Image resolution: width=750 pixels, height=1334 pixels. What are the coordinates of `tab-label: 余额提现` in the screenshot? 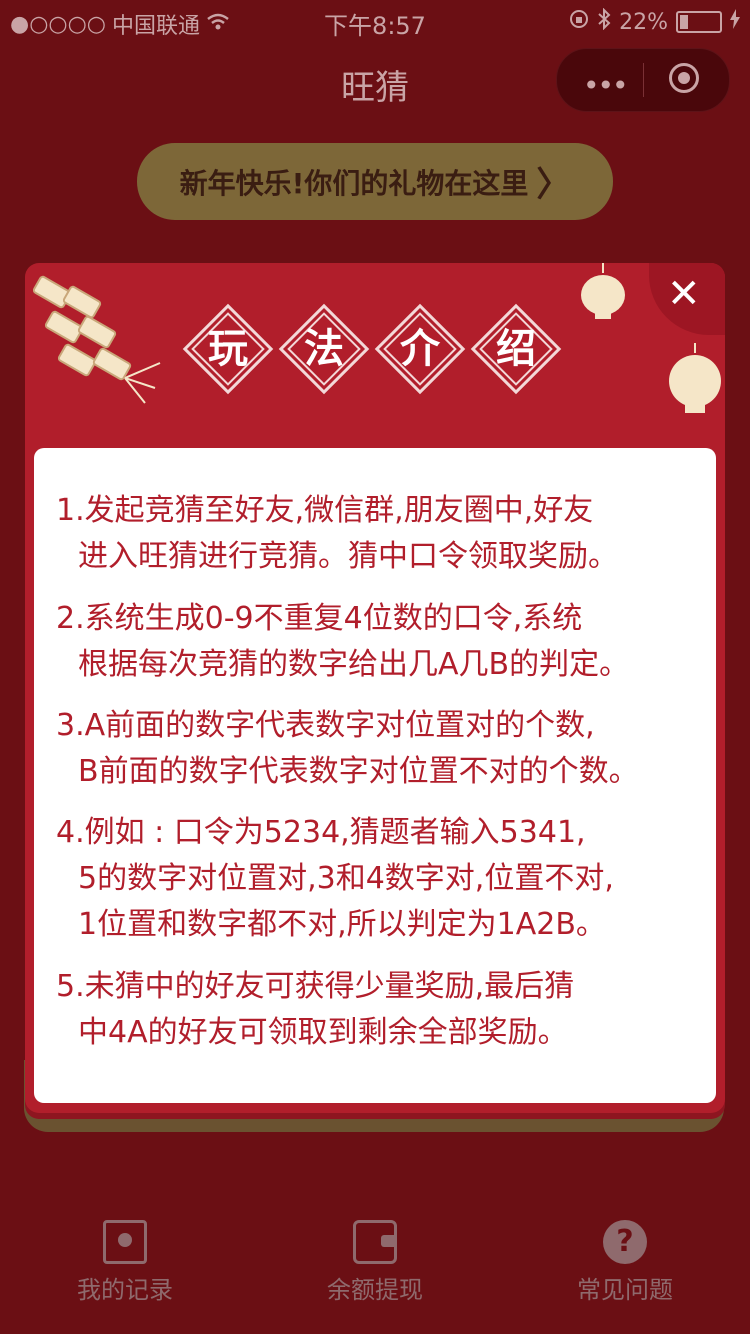 It's located at (375, 1290).